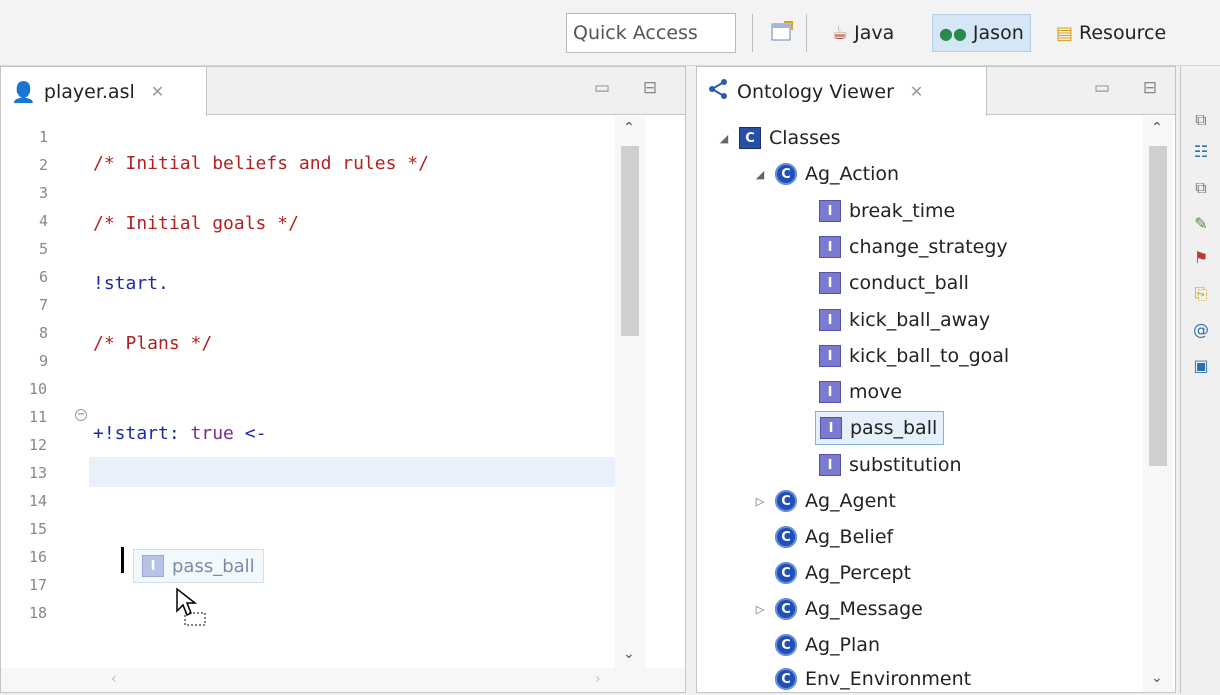 Image resolution: width=1220 pixels, height=695 pixels. Describe the element at coordinates (894, 283) in the screenshot. I see `tree-node-individual: Iconduct_ball` at that location.